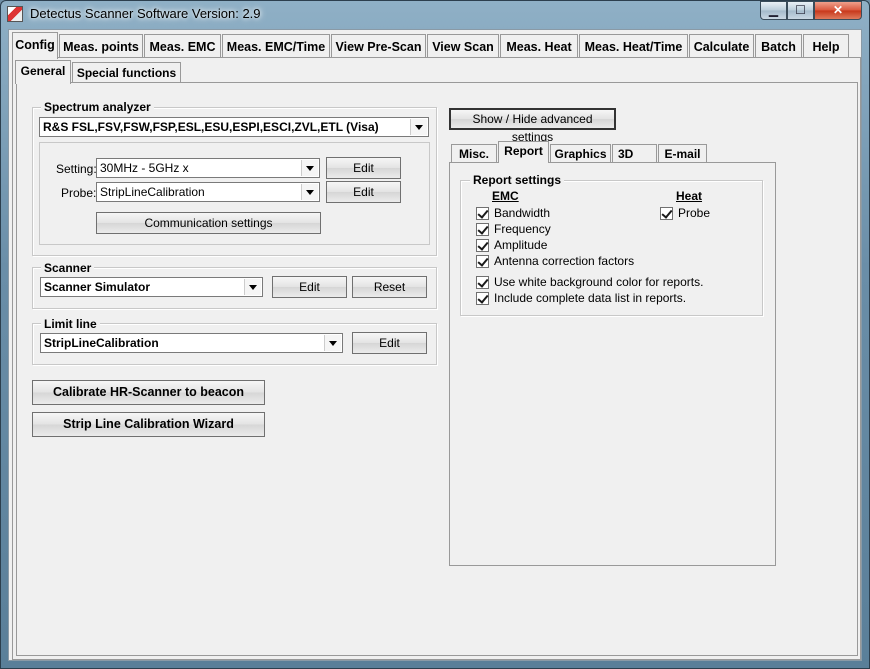 The image size is (870, 669). Describe the element at coordinates (521, 245) in the screenshot. I see `amplitude-label: Amplitude` at that location.